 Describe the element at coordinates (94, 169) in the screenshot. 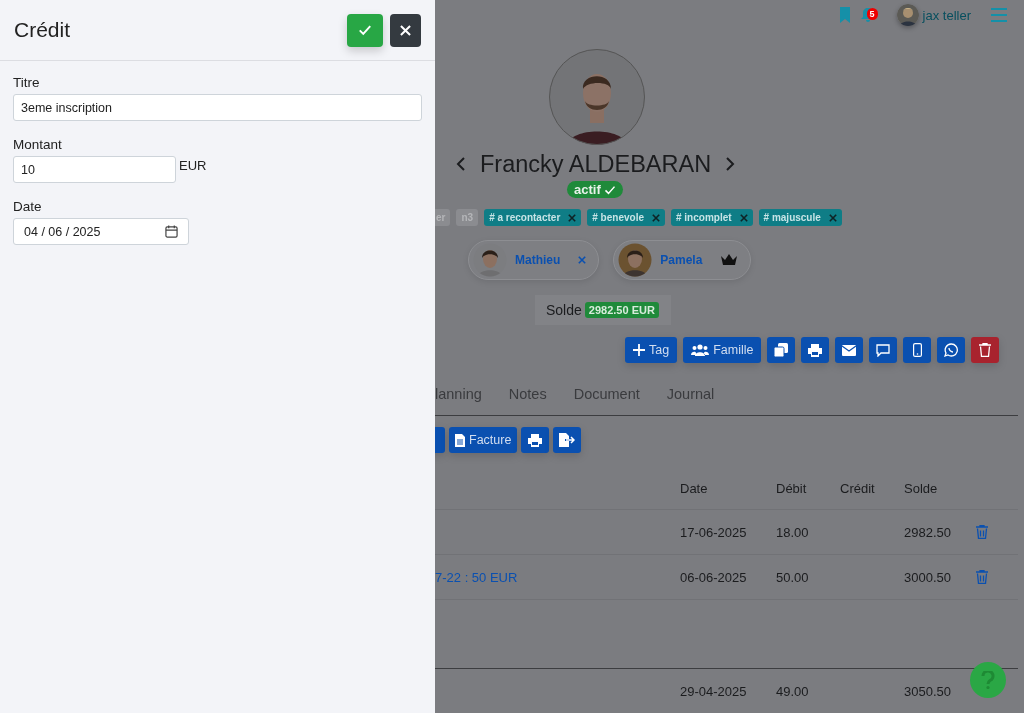

I see `input-field: 10` at that location.